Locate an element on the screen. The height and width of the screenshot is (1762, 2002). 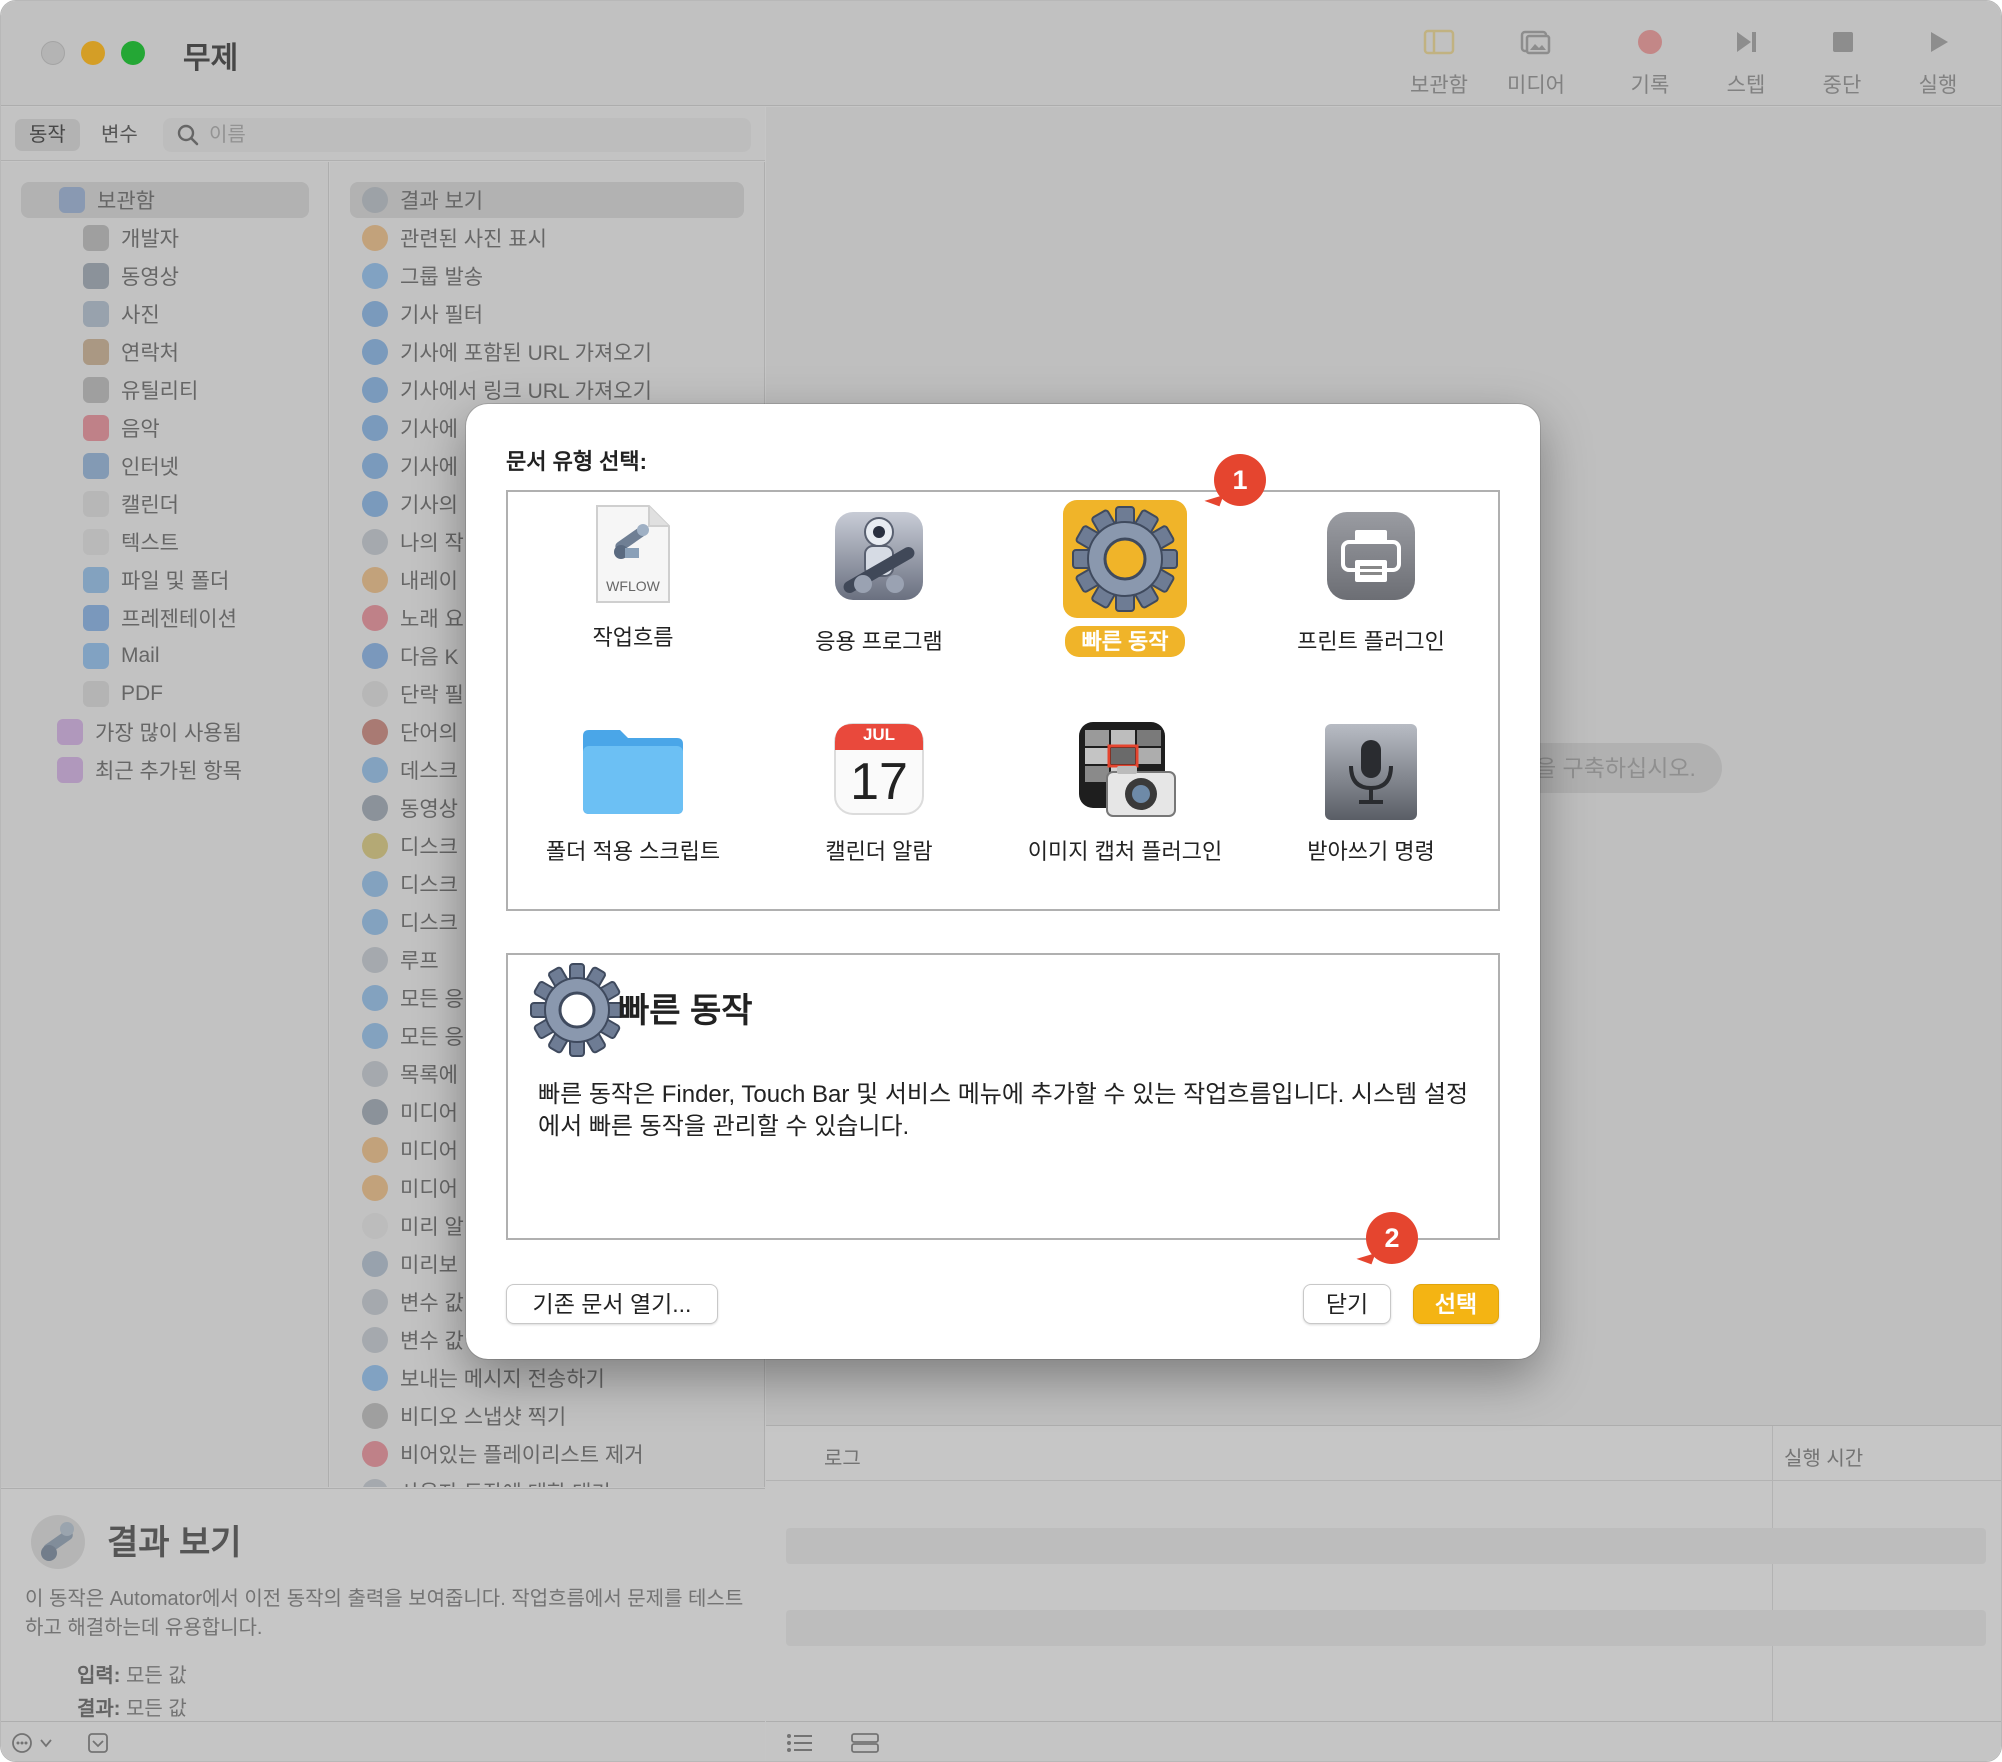
microphone-icon is located at coordinates (1371, 774).